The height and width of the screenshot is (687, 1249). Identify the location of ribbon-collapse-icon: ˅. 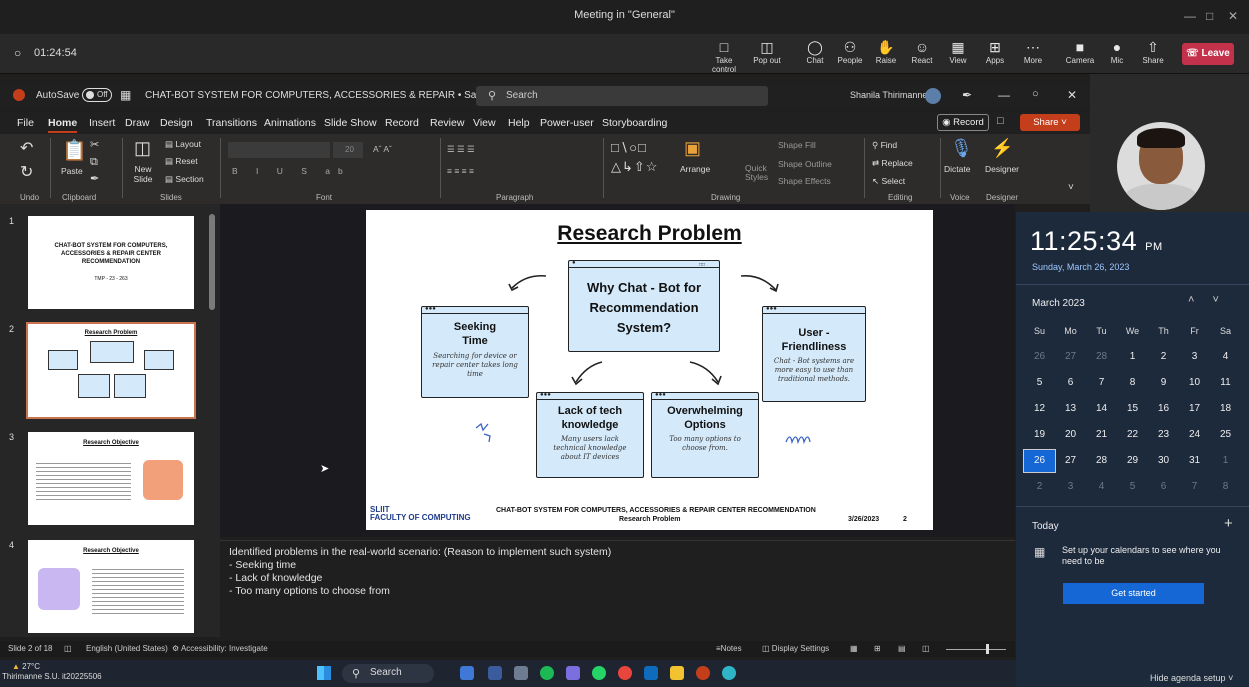
(1071, 187).